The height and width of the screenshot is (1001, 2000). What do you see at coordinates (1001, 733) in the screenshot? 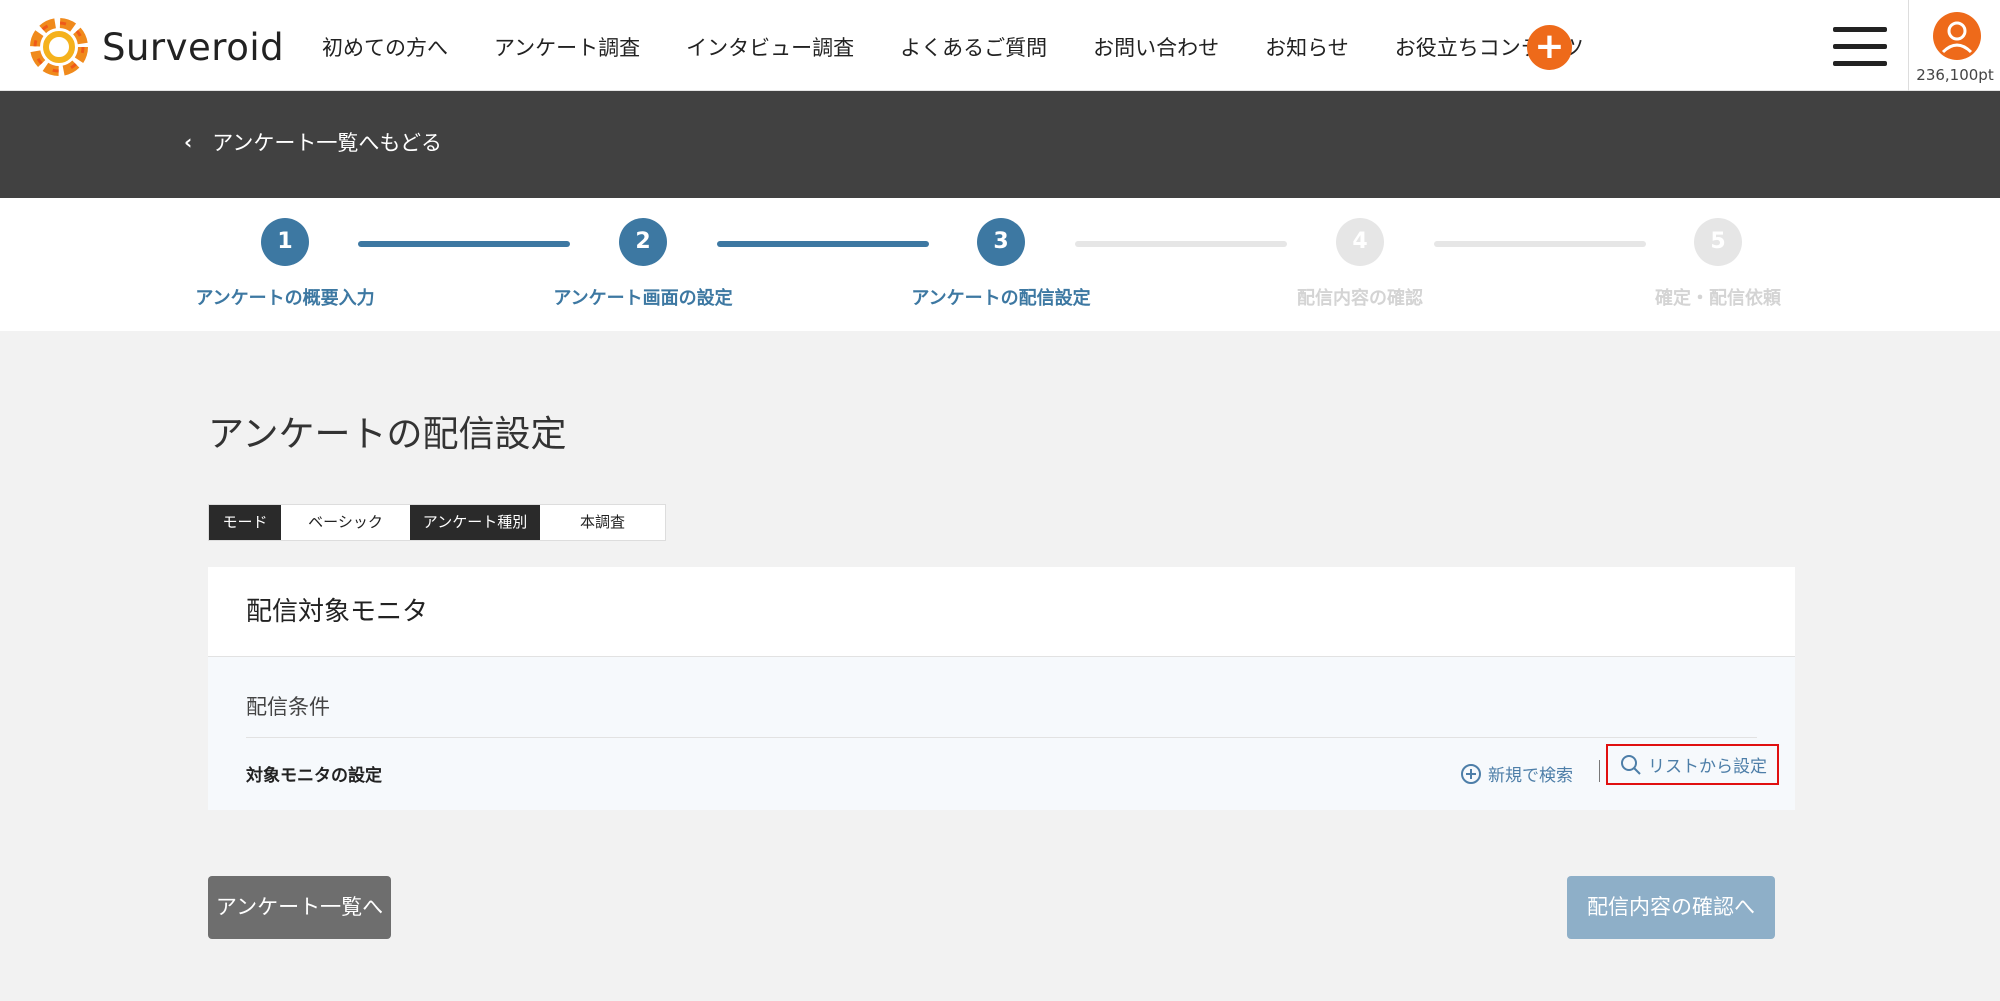
I see `card-body: 配信条件 対象モニタの設定 新規で検索 リストから設定` at bounding box center [1001, 733].